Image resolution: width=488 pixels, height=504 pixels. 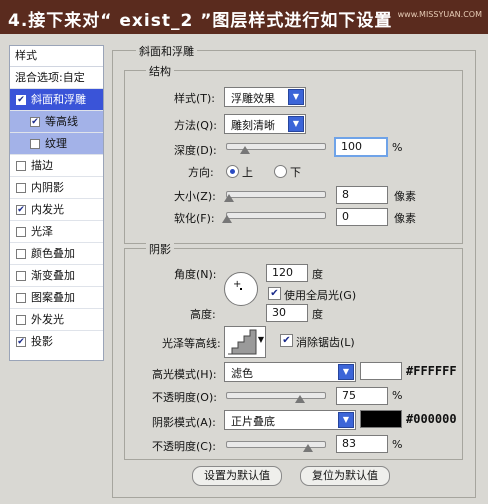 I want to click on shadow-opacity-input: 83, so click(x=362, y=444).